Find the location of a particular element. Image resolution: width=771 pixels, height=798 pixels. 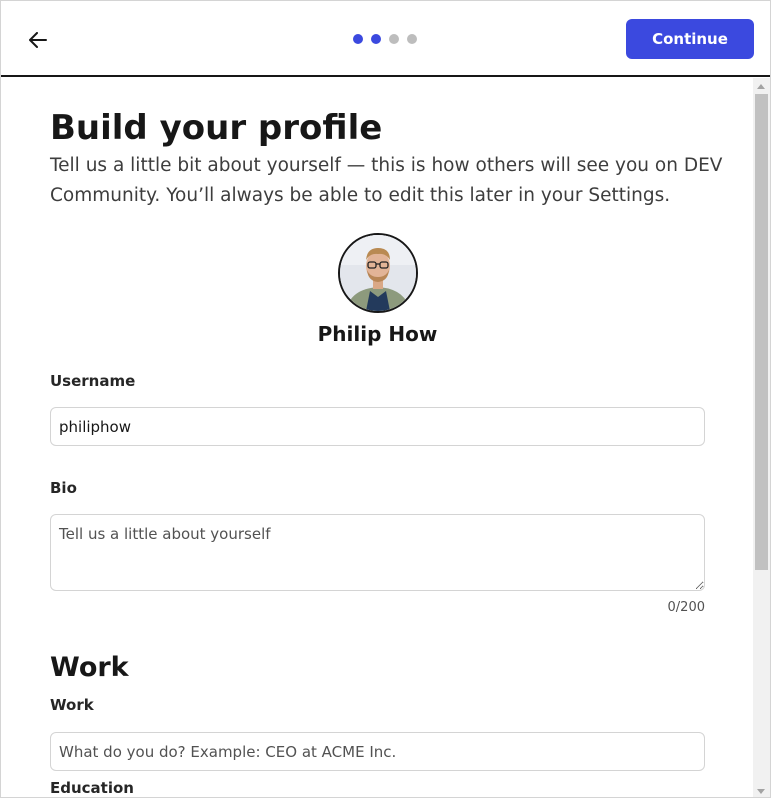

scroll-down-arrow-icon is located at coordinates (761, 791).